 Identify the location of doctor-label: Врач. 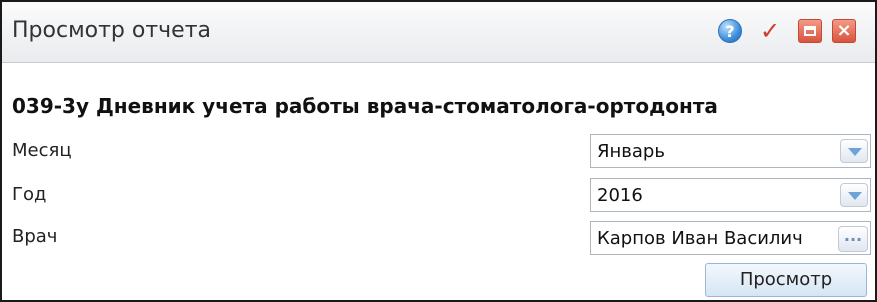
(35, 236).